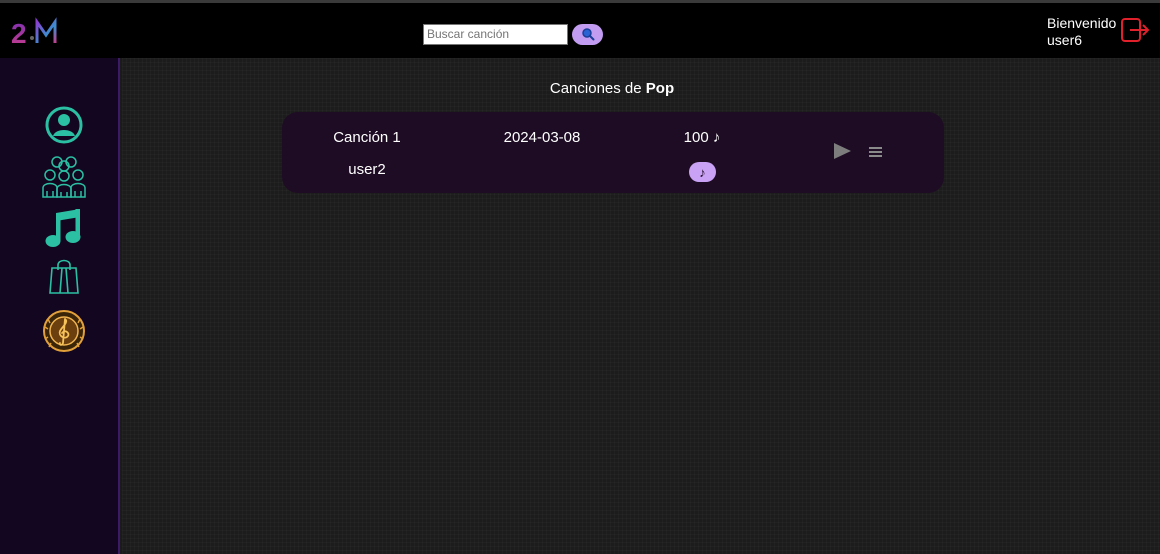 Image resolution: width=1160 pixels, height=554 pixels. What do you see at coordinates (660, 88) in the screenshot?
I see `genre-name: Pop` at bounding box center [660, 88].